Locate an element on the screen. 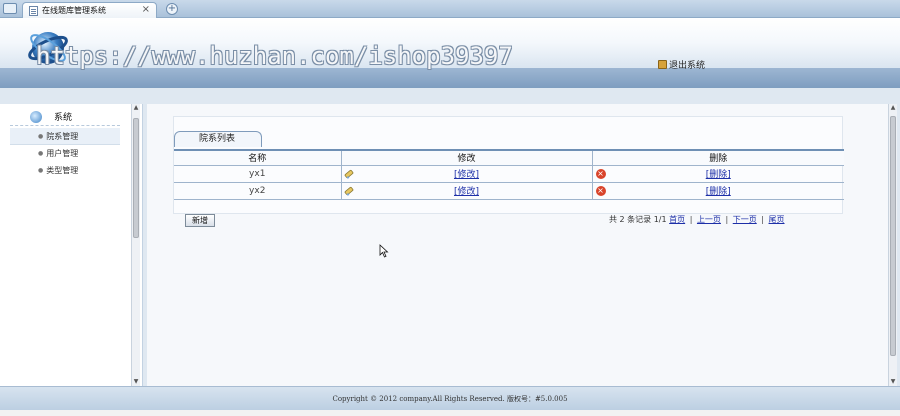 The image size is (900, 416). exit-icon is located at coordinates (662, 64).